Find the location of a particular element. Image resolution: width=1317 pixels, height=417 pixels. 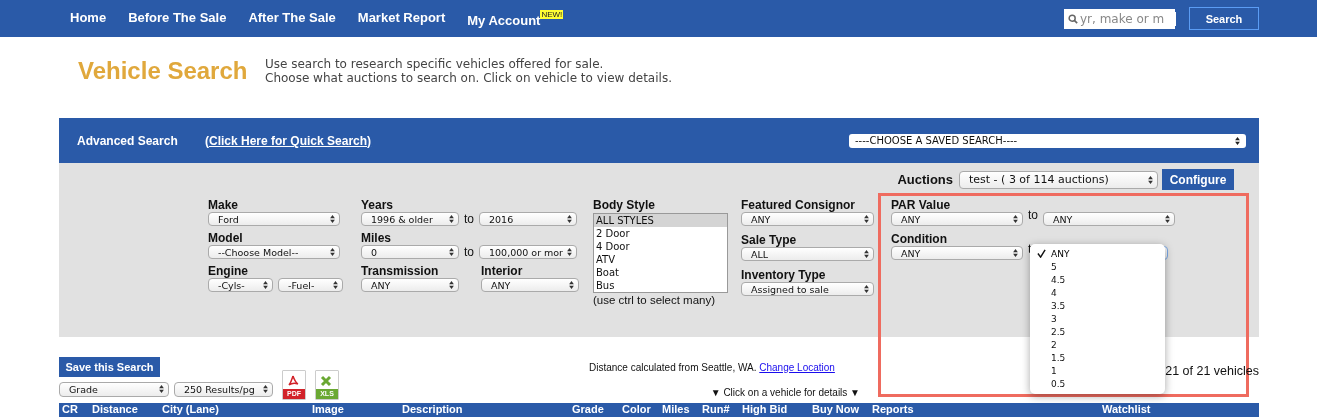

column-header: Buy Now is located at coordinates (839, 409).